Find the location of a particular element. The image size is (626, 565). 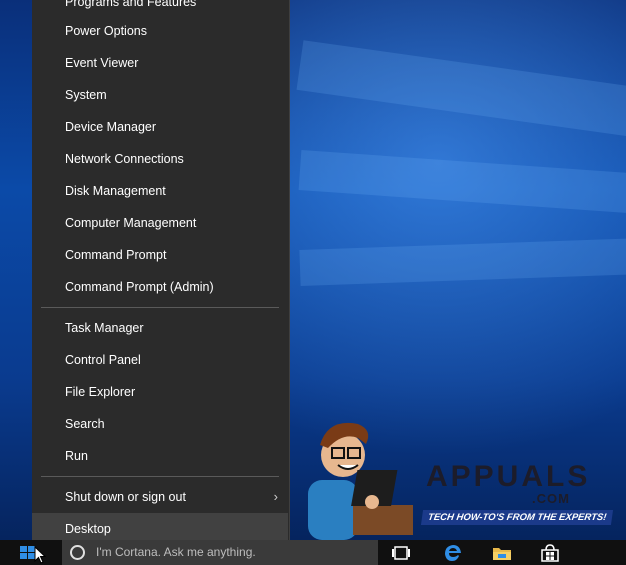

mascot-icon is located at coordinates (360, 481).